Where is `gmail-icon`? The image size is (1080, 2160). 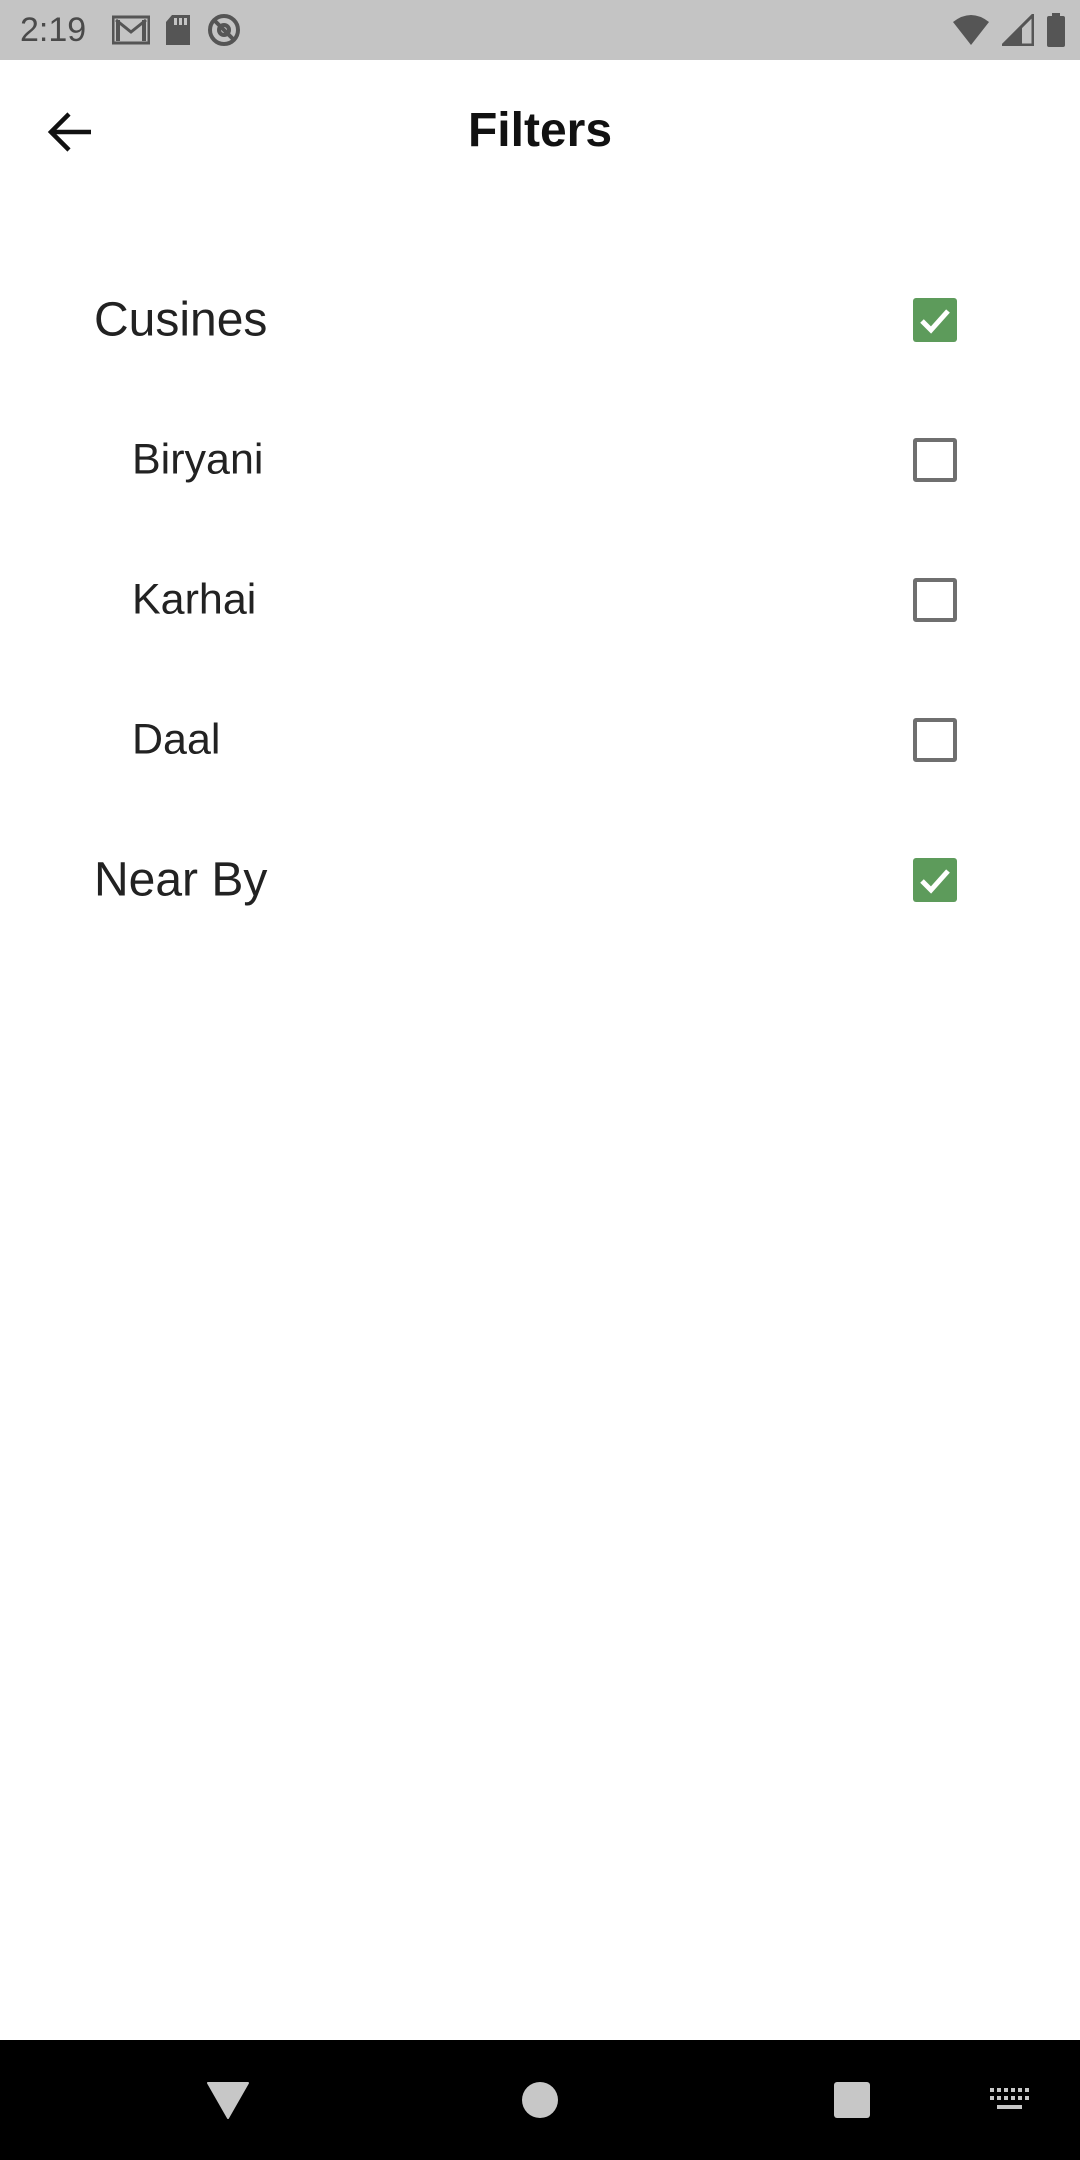
gmail-icon is located at coordinates (131, 30).